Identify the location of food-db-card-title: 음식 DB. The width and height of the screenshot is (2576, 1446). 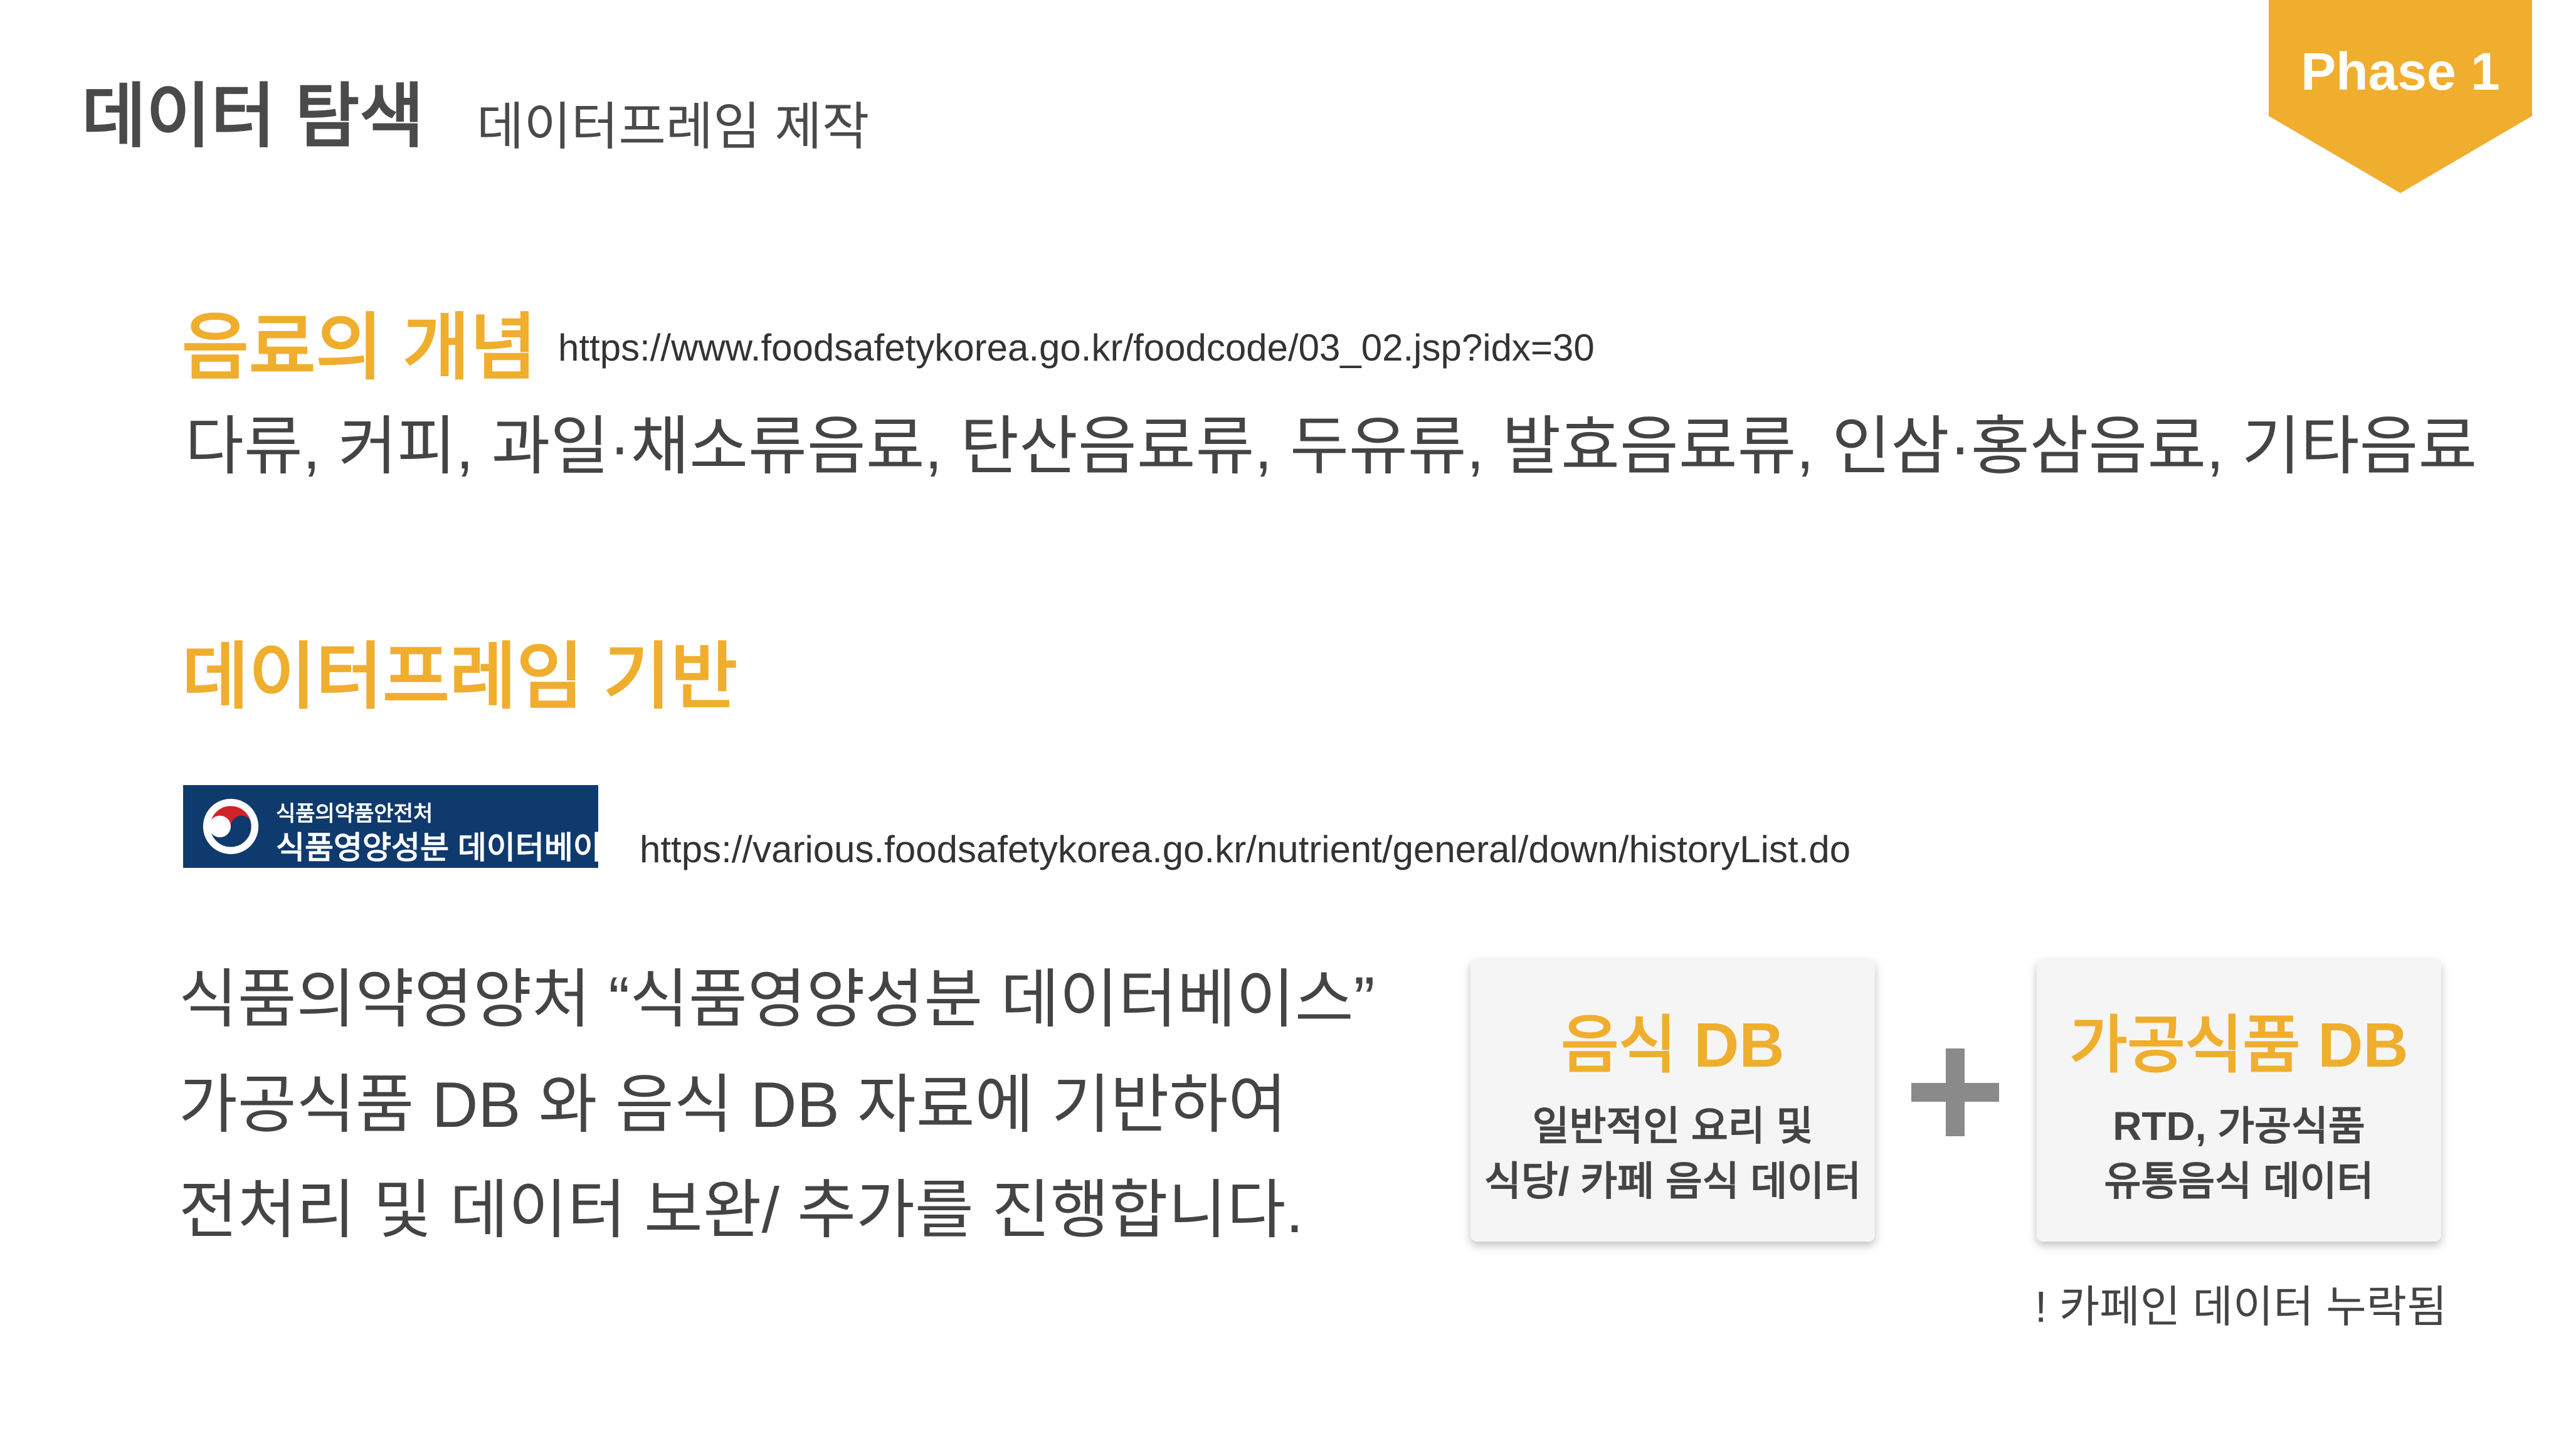
(1673, 1045).